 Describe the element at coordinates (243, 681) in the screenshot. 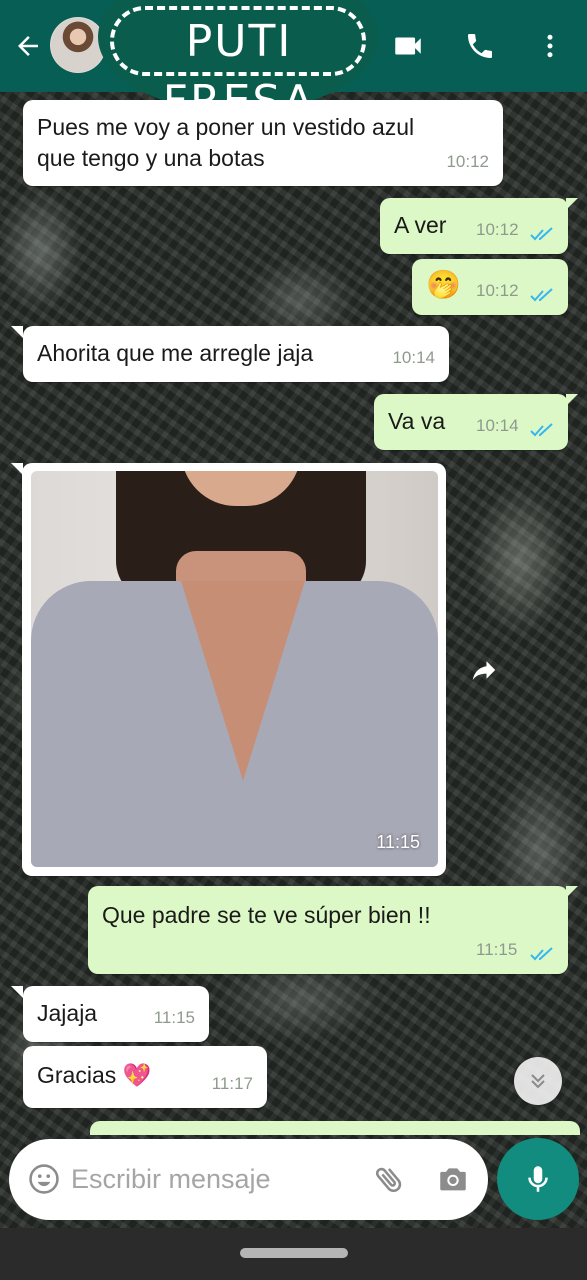

I see `photo-neckline` at that location.